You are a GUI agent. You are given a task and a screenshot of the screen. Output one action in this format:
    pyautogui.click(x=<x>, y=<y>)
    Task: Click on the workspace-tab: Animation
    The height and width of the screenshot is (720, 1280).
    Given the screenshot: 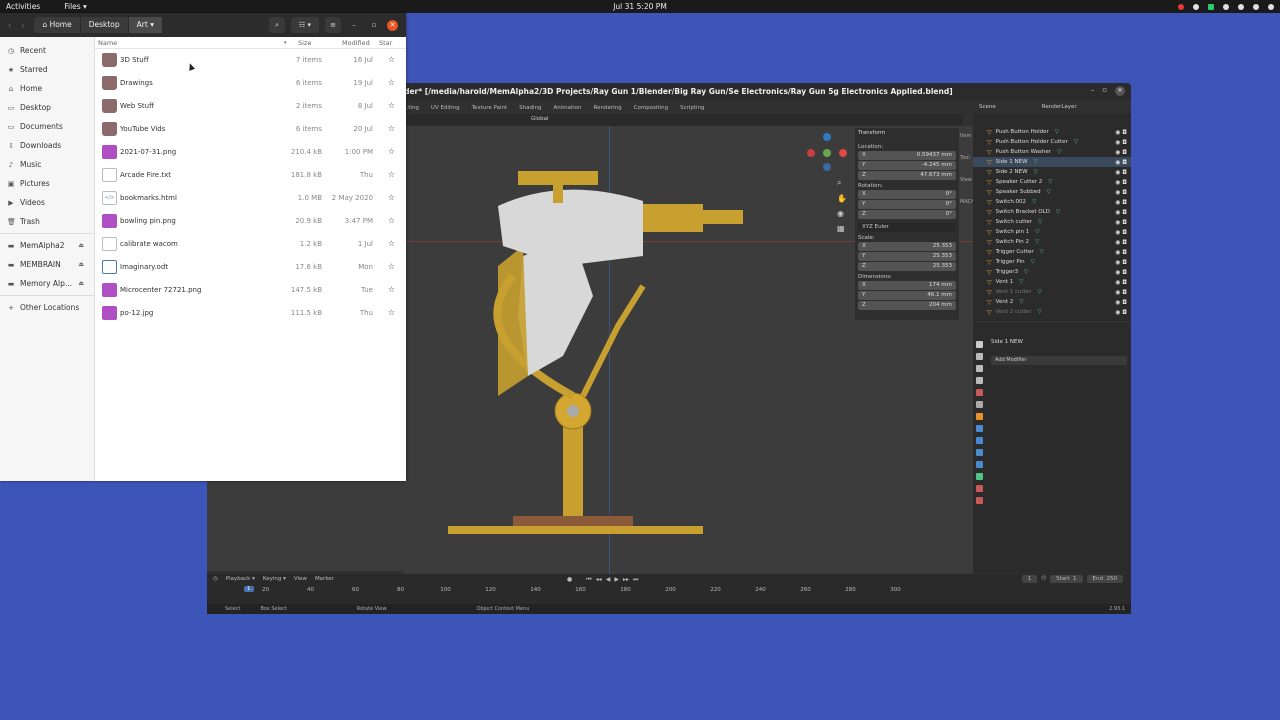 What is the action you would take?
    pyautogui.click(x=567, y=108)
    